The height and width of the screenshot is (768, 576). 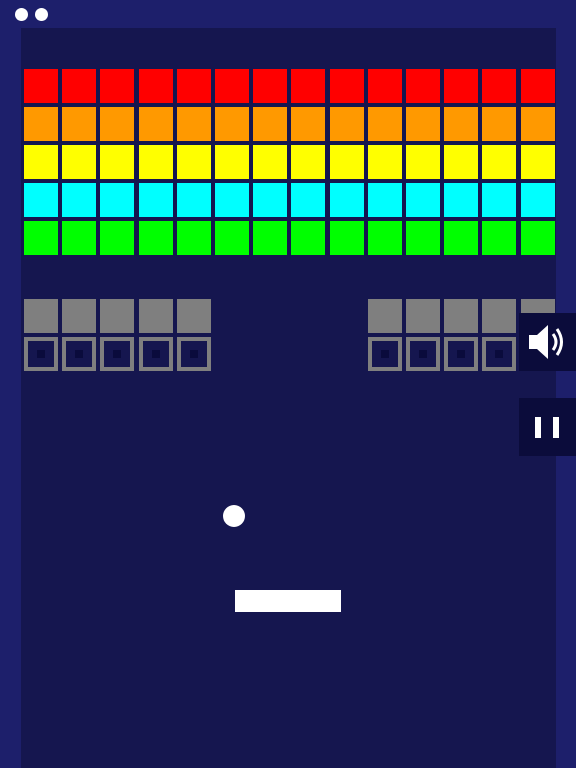 I want to click on pause-icon, so click(x=547, y=427).